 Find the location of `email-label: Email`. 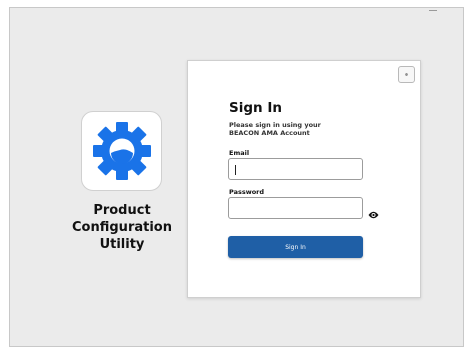

email-label: Email is located at coordinates (239, 153).